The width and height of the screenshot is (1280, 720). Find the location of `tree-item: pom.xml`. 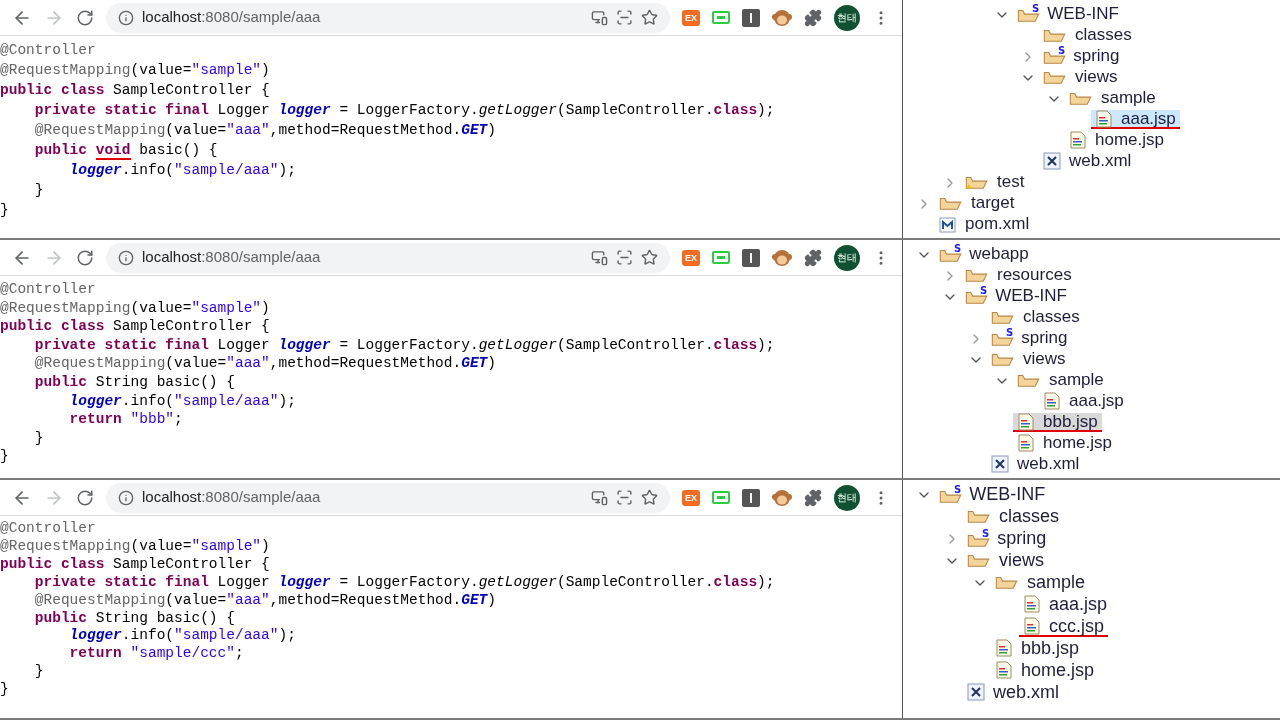

tree-item: pom.xml is located at coordinates (984, 224).